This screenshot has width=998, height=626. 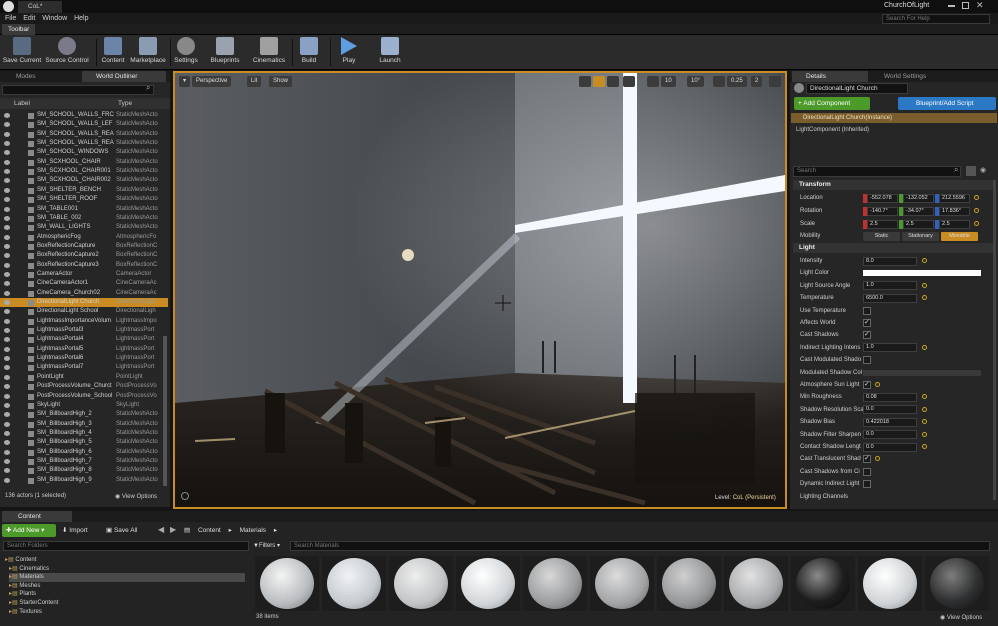 I want to click on outliner-row: SM_WALL_LIGHTS StaticMeshActo, so click(x=84, y=227).